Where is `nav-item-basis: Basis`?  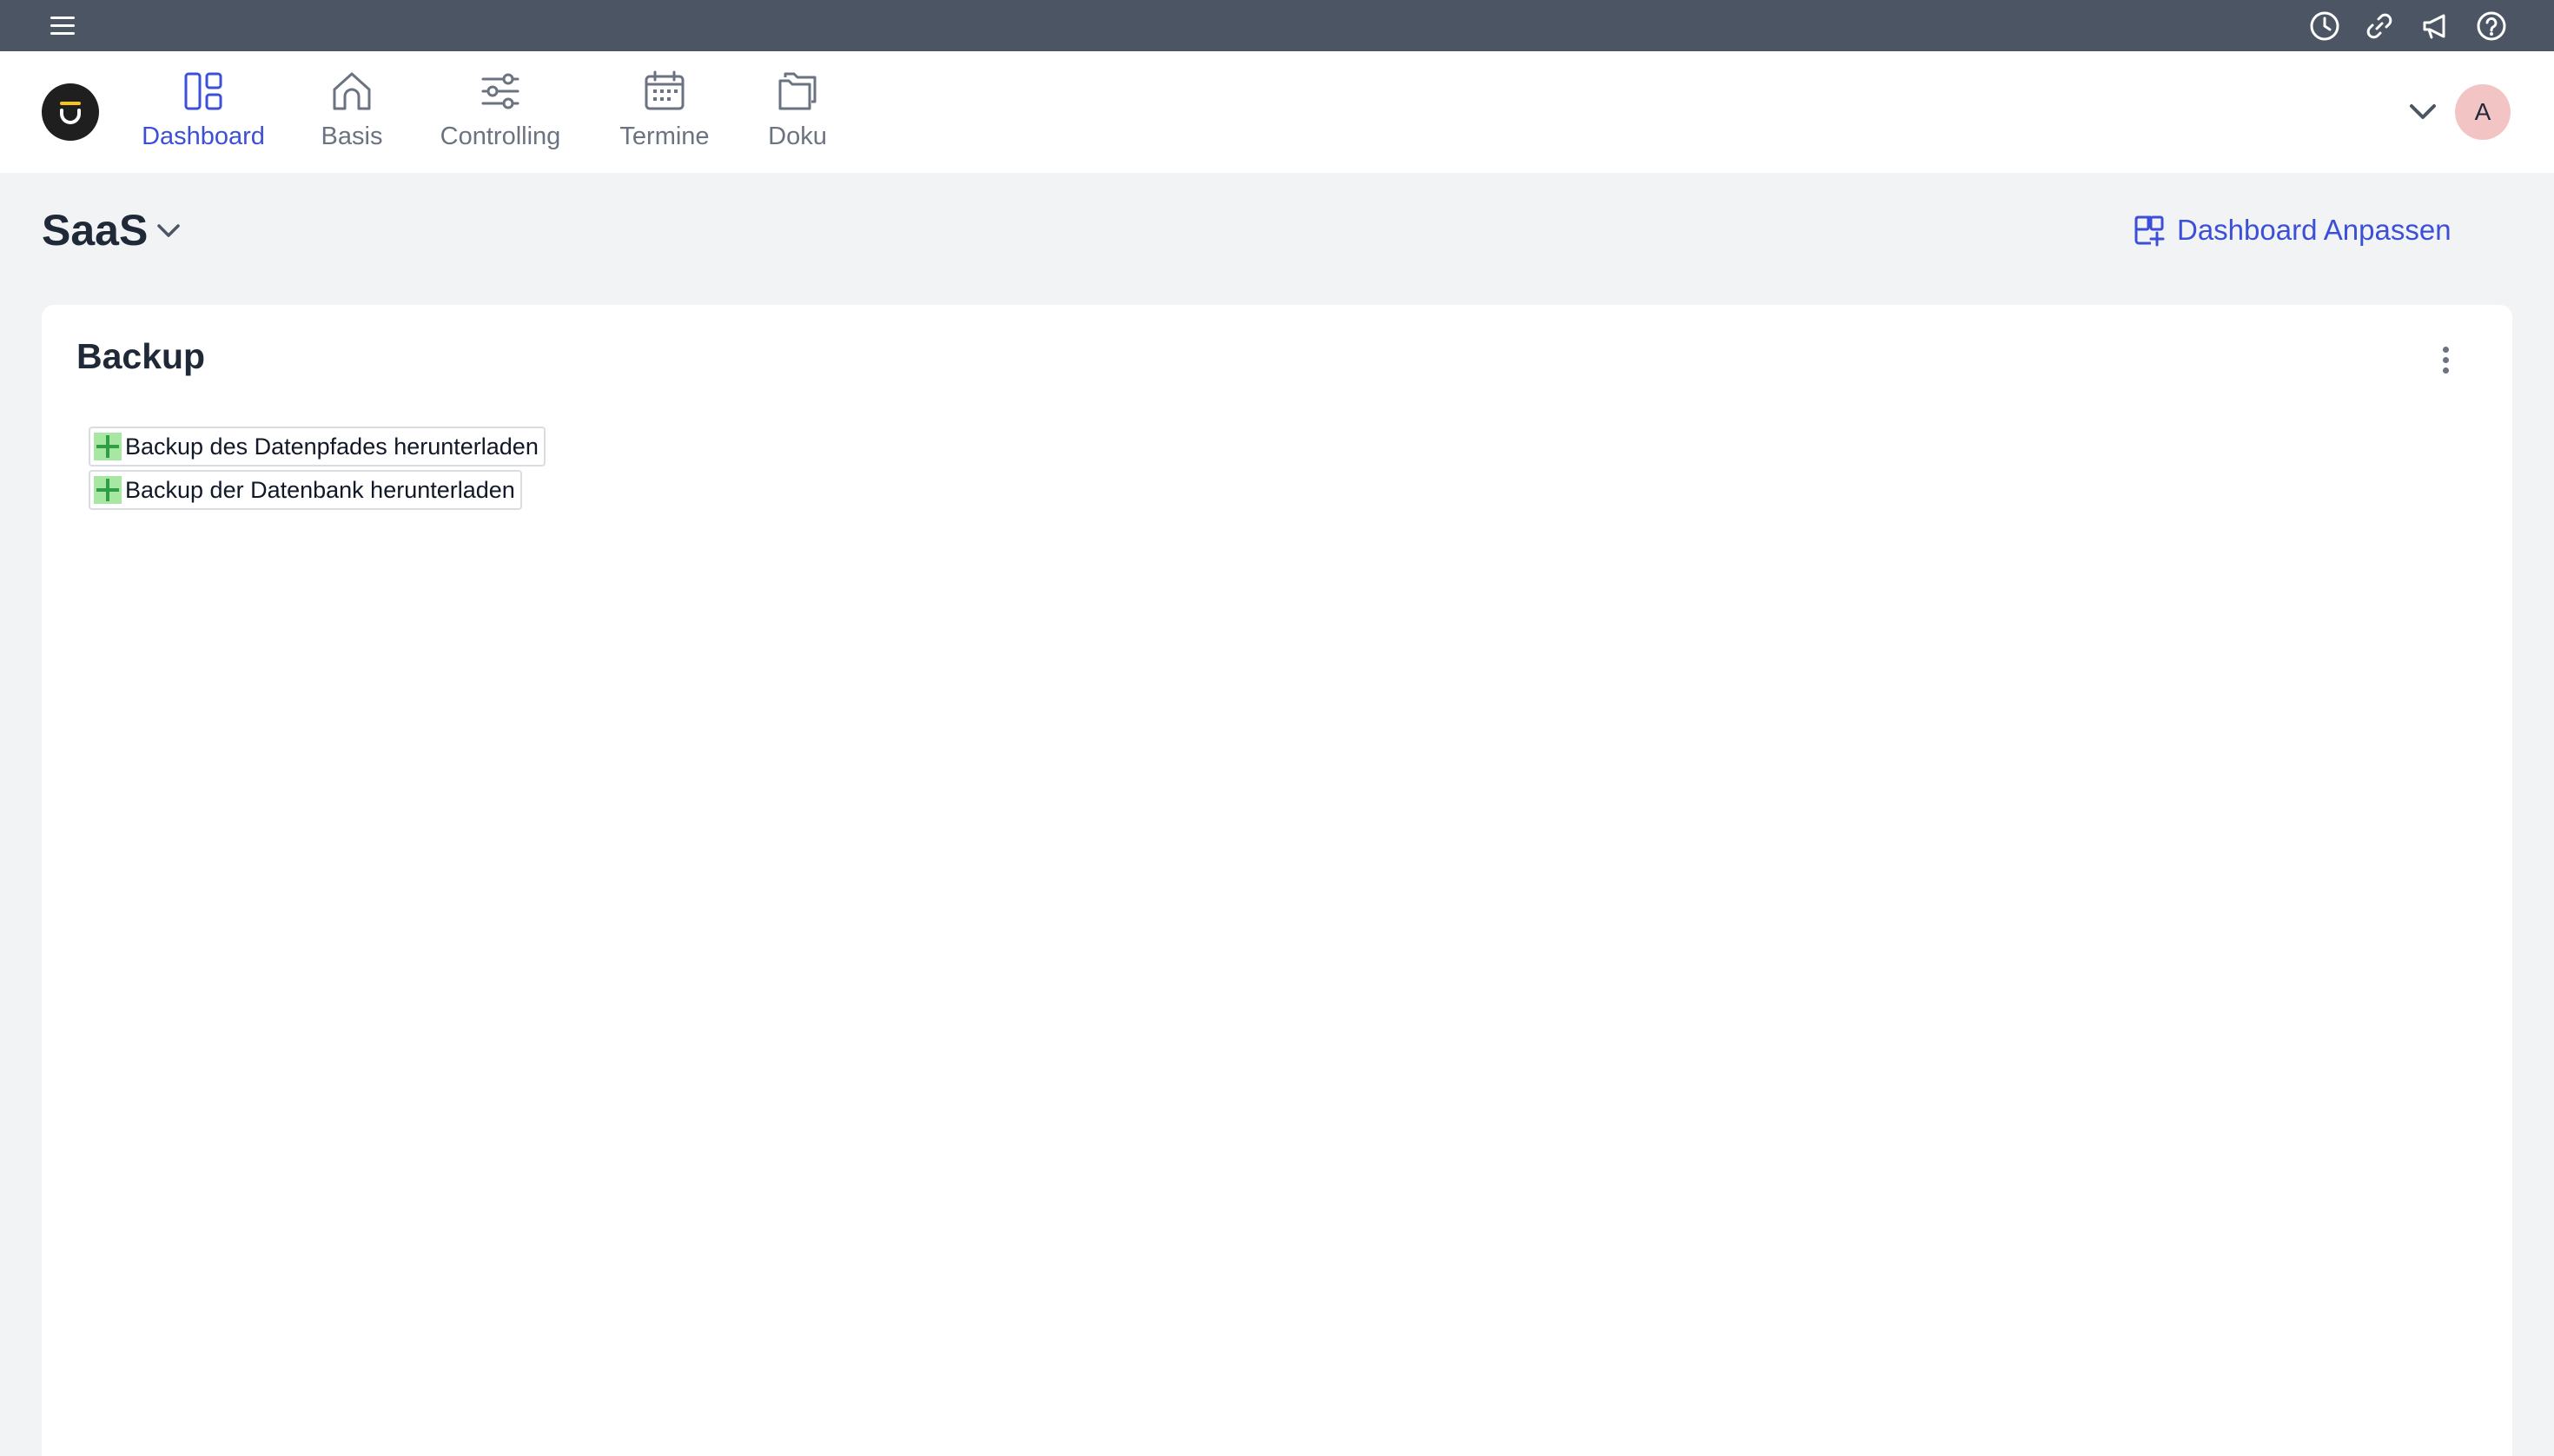
nav-item-basis: Basis is located at coordinates (352, 116).